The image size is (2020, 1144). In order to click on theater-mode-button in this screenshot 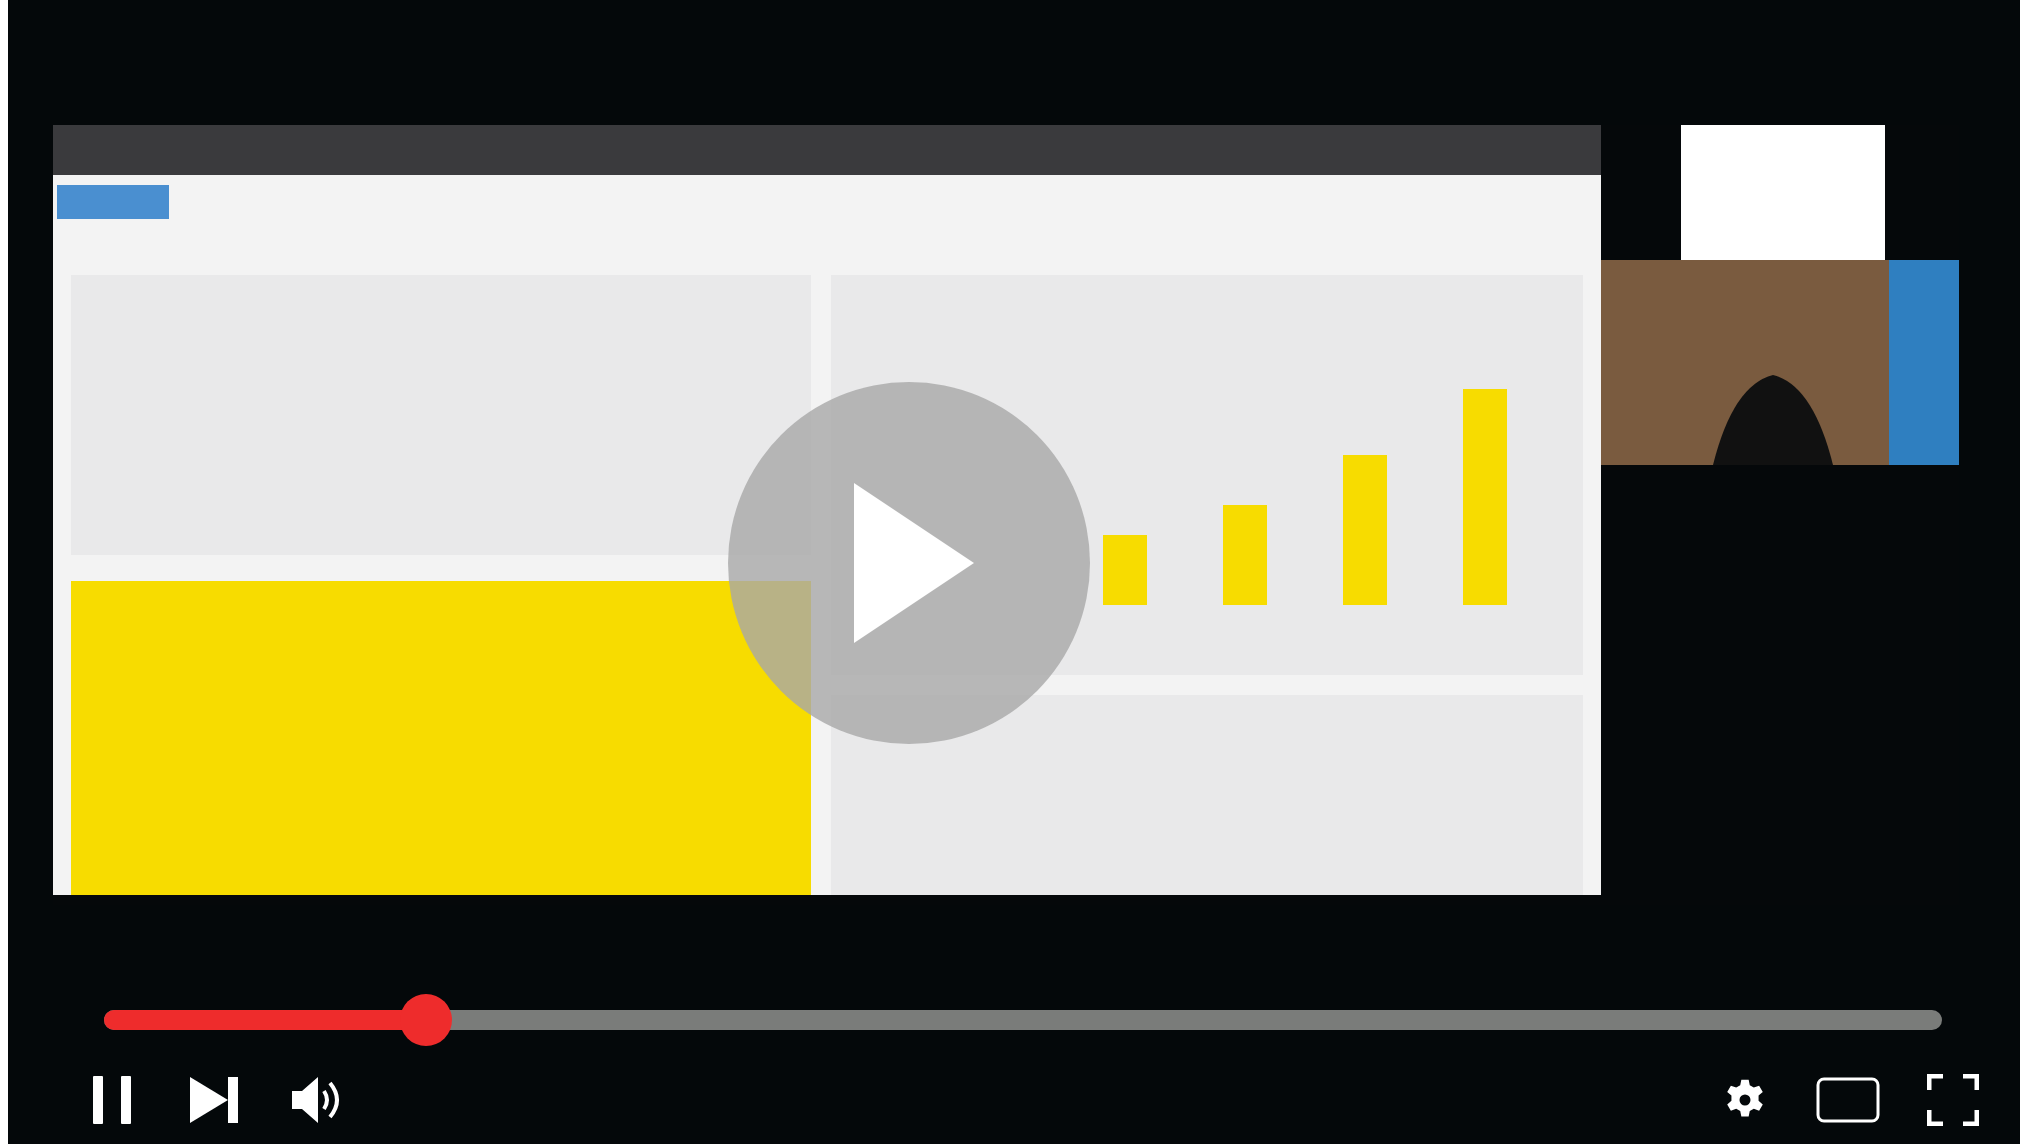, I will do `click(1848, 1100)`.